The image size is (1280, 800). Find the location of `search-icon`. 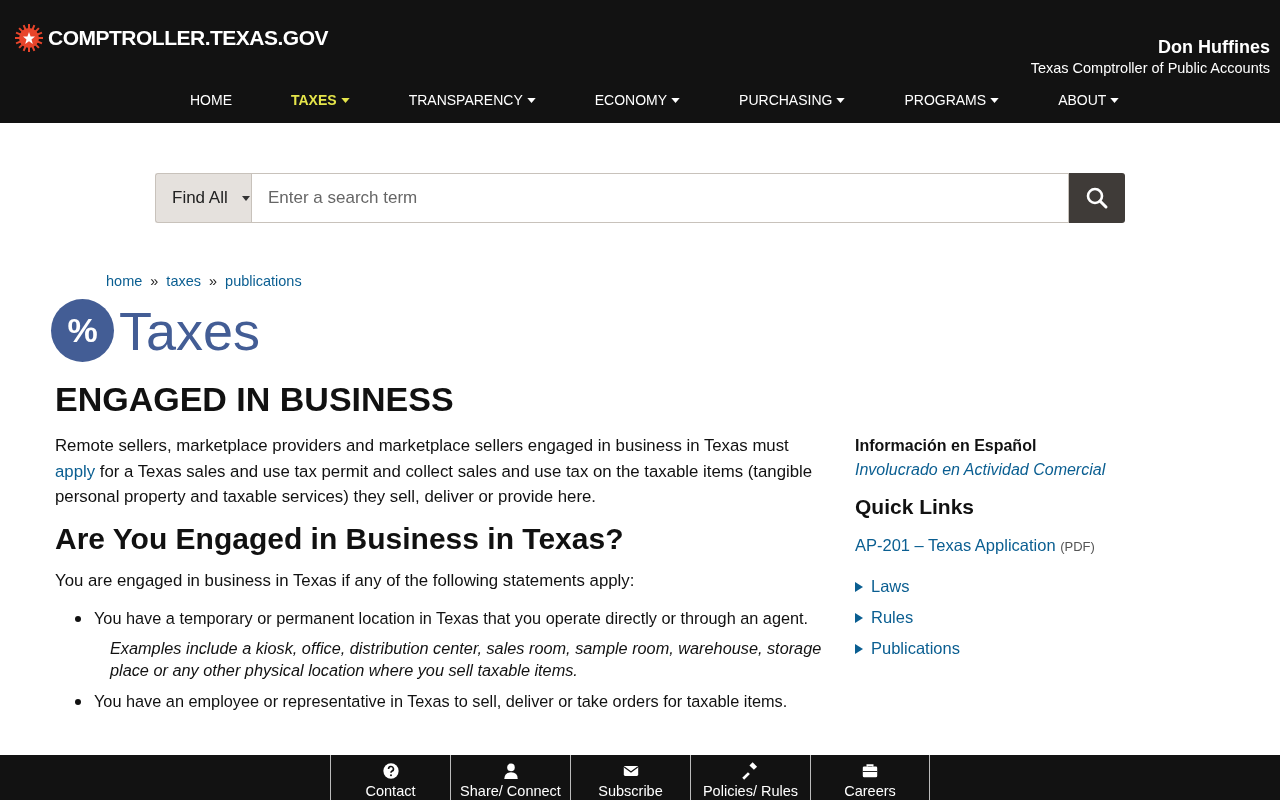

search-icon is located at coordinates (1097, 198).